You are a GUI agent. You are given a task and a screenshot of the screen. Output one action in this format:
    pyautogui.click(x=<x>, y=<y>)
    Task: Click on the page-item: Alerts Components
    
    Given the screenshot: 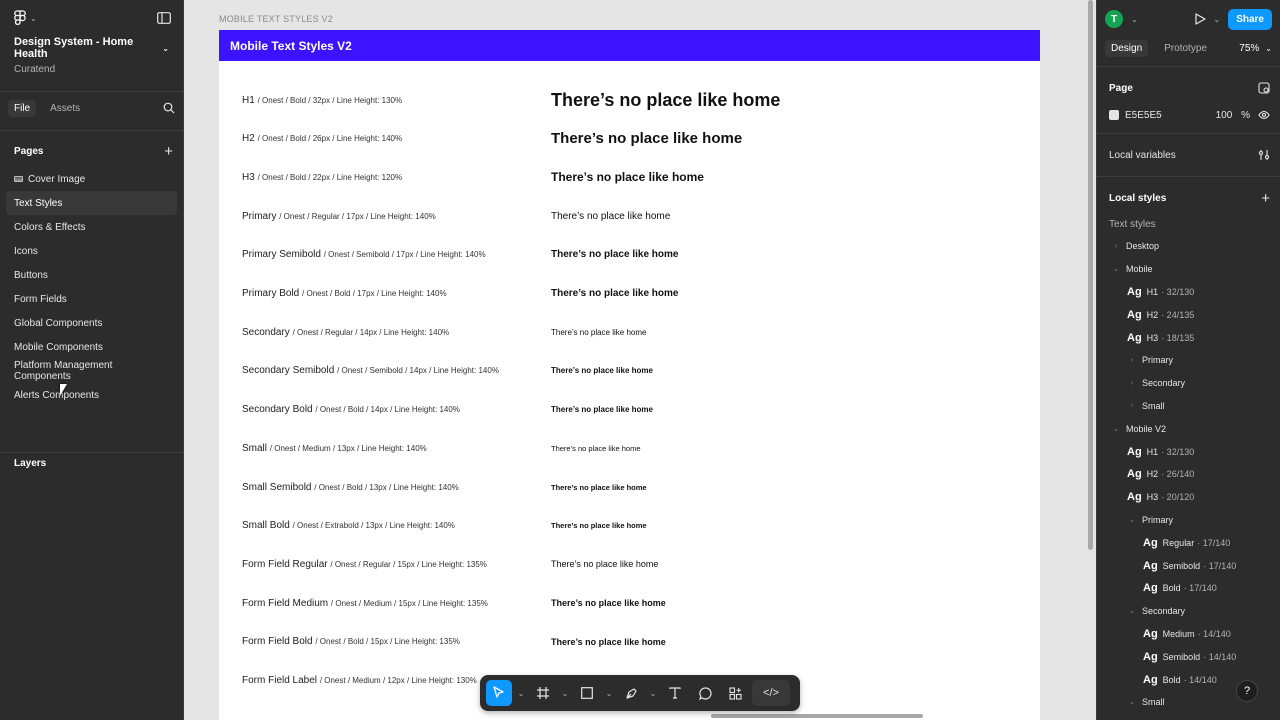 What is the action you would take?
    pyautogui.click(x=91, y=395)
    